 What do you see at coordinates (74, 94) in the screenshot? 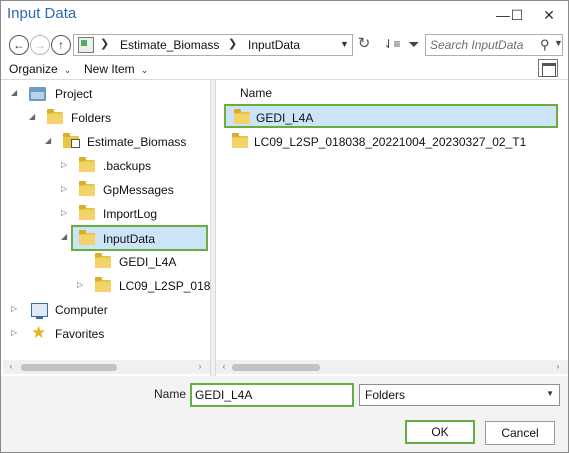
I see `tree-item-label: Project` at bounding box center [74, 94].